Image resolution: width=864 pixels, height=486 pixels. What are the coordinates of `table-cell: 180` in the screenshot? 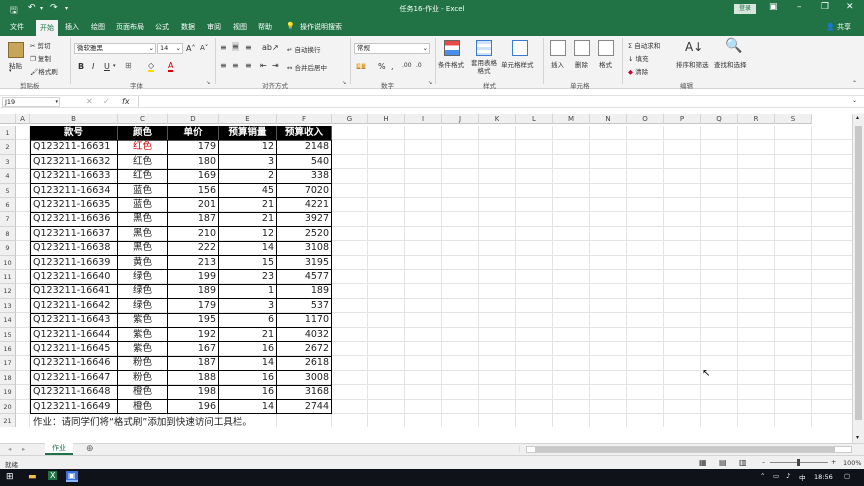 It's located at (193, 162).